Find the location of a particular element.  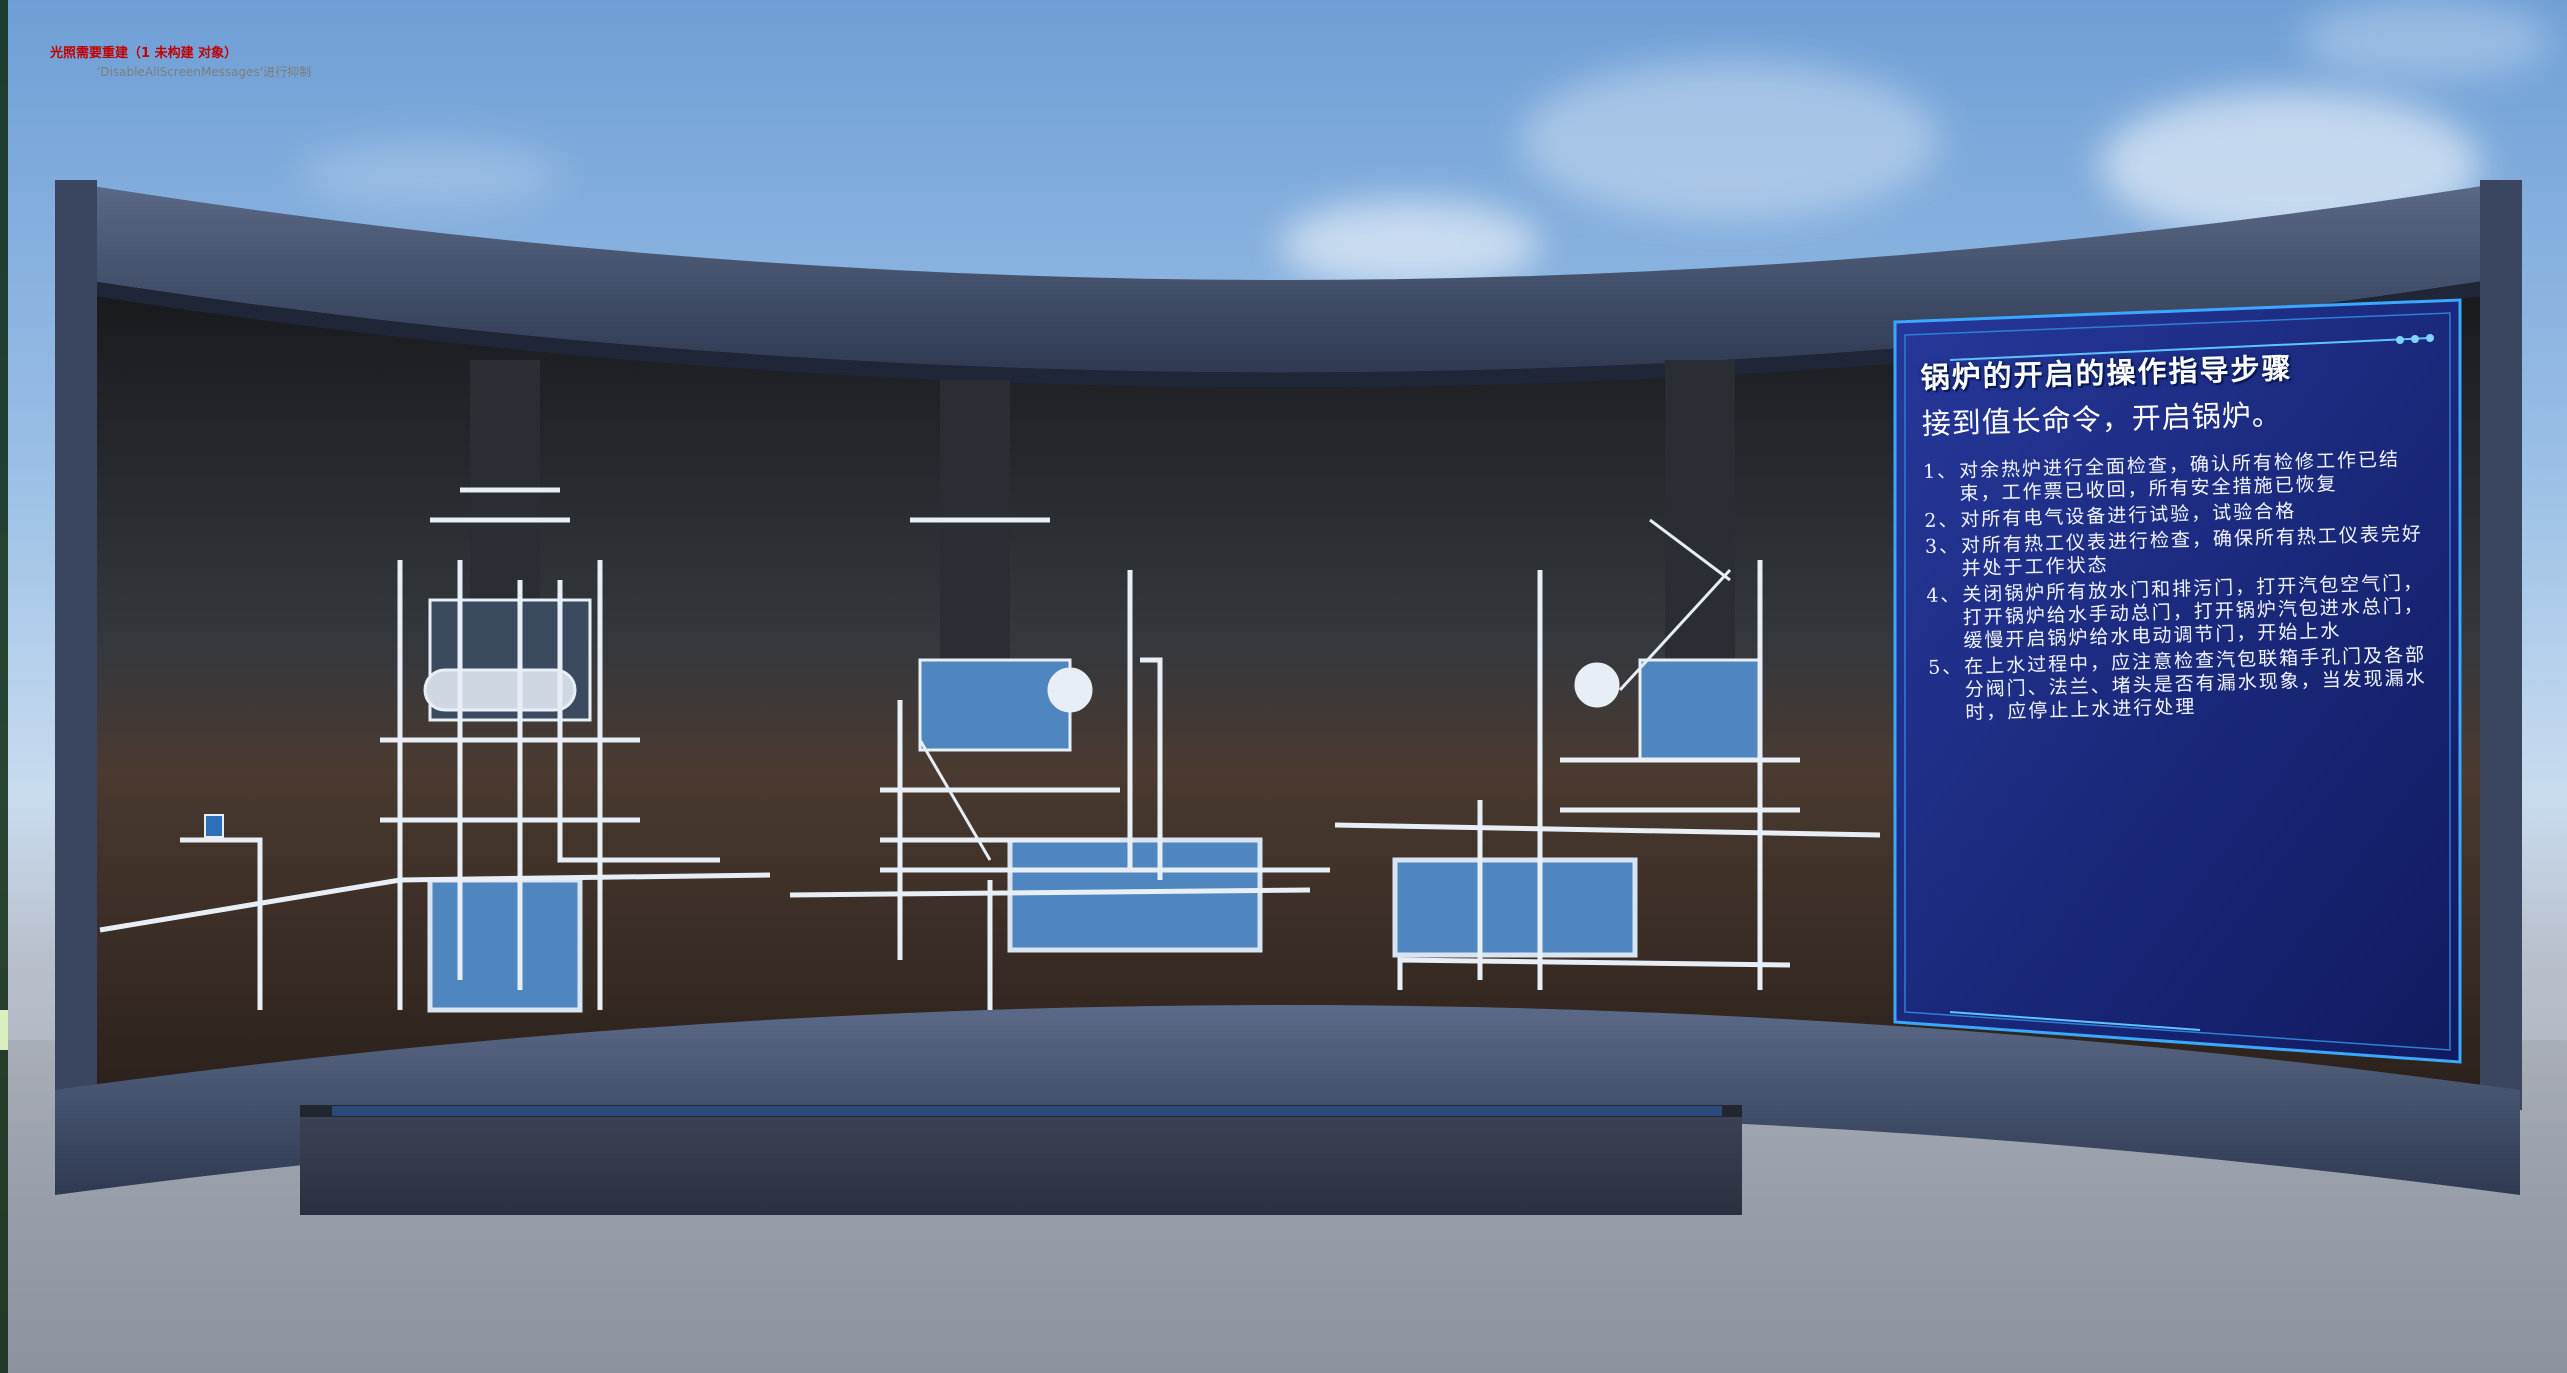

step-number: 2、 is located at coordinates (1942, 520).